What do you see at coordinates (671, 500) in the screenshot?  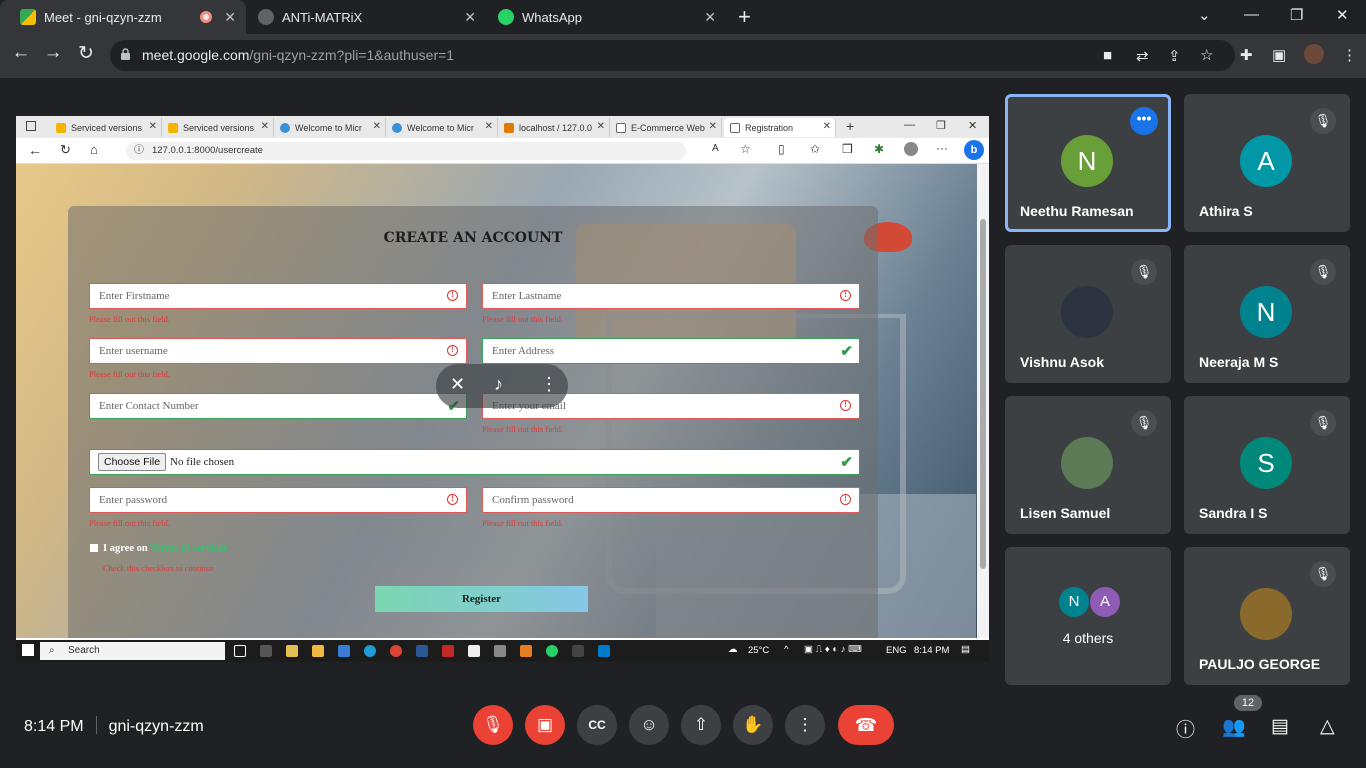 I see `confirm-password-input: Confirm password!` at bounding box center [671, 500].